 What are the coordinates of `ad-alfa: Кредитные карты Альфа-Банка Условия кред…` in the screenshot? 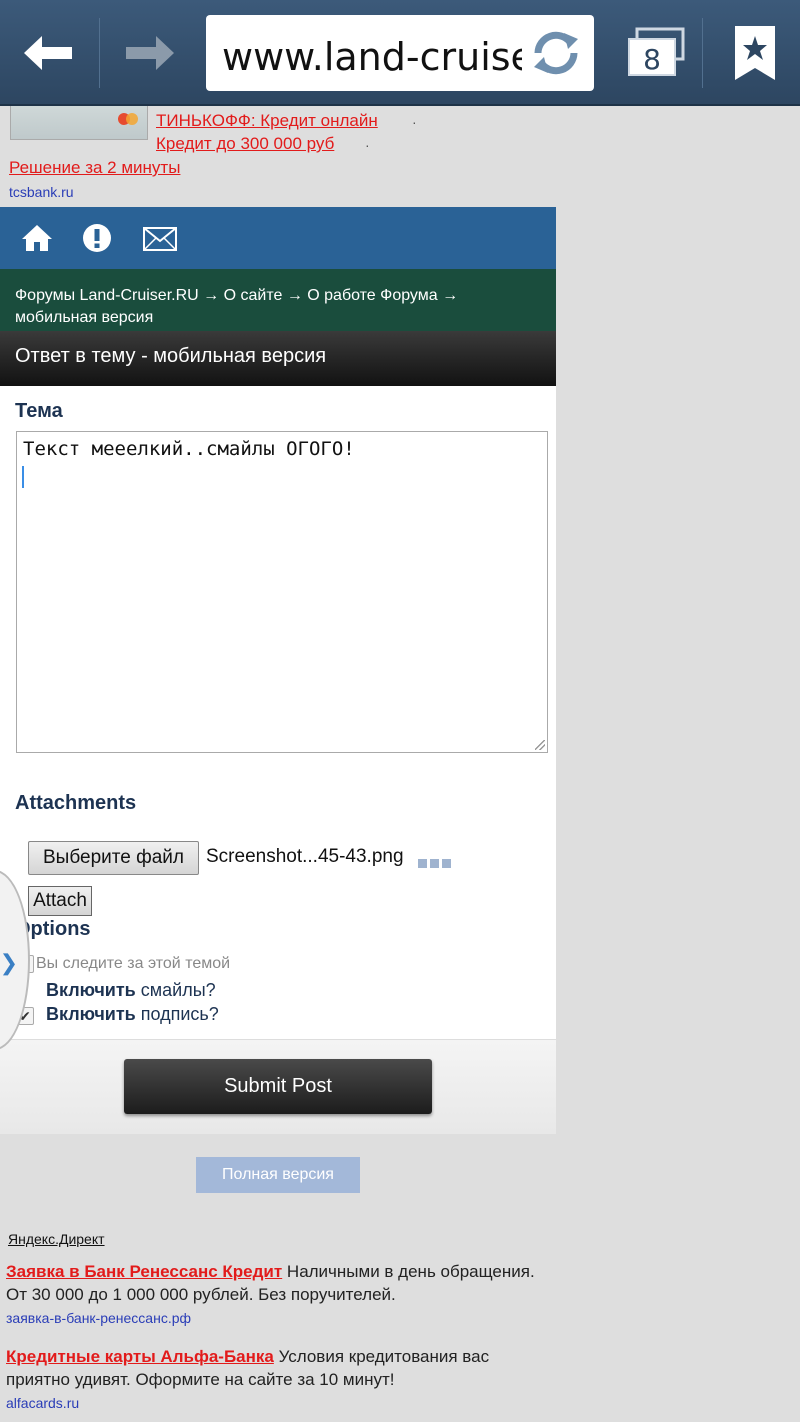 It's located at (276, 1368).